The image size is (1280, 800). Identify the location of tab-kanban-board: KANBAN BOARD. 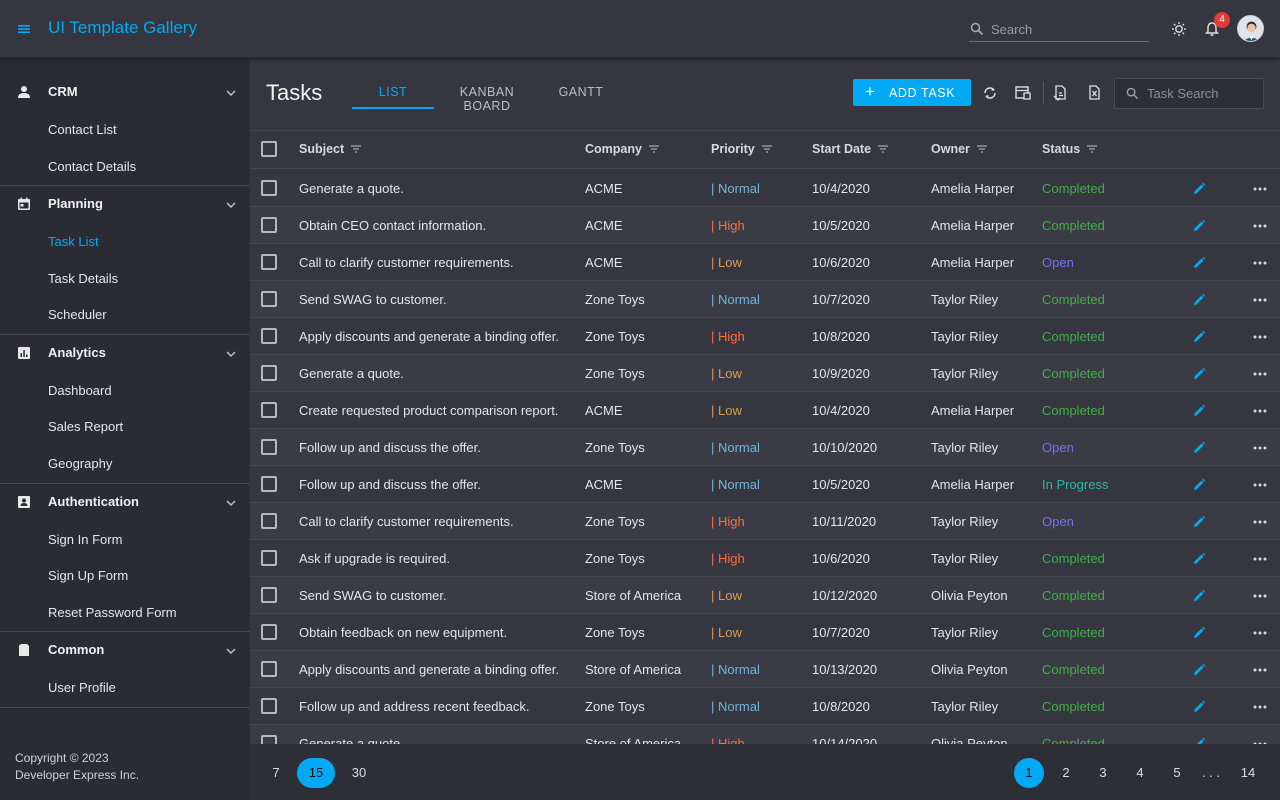
(487, 99).